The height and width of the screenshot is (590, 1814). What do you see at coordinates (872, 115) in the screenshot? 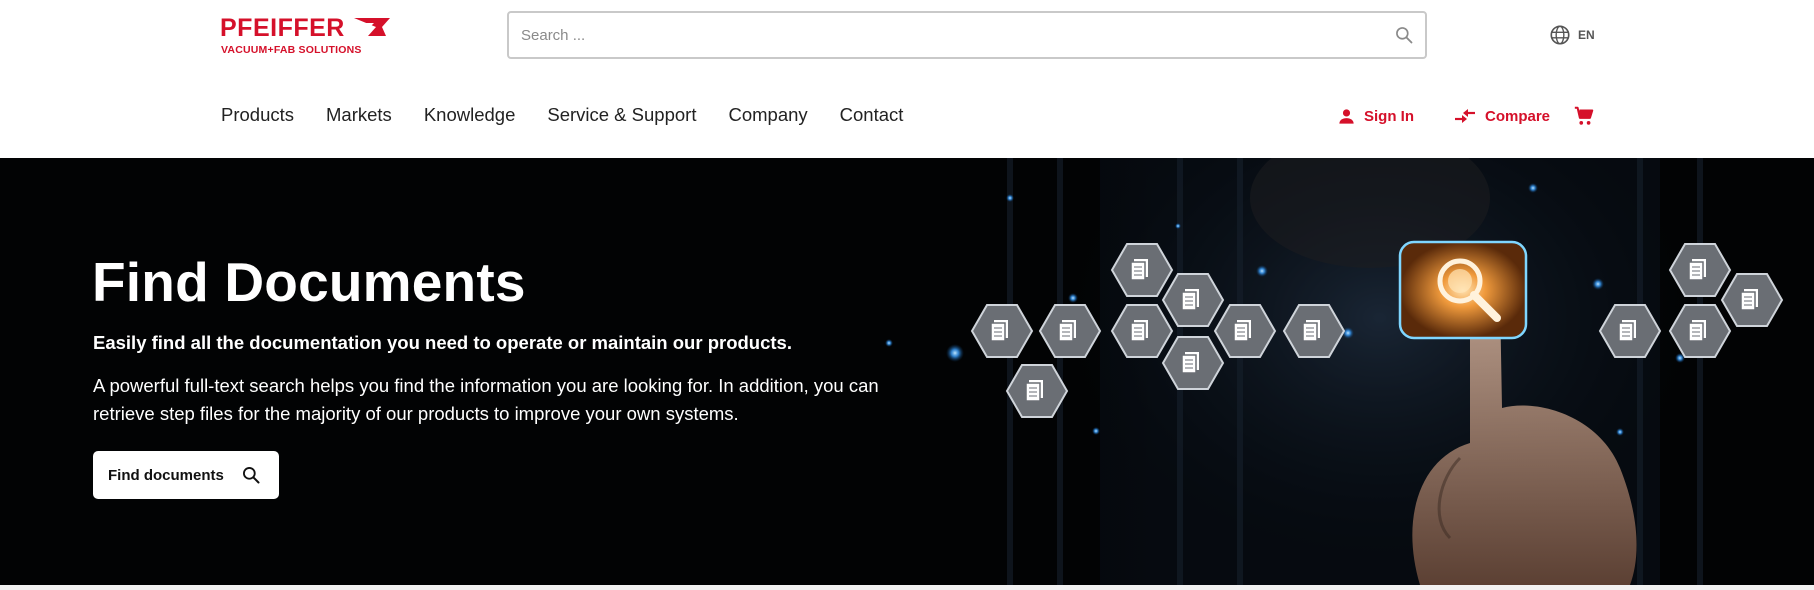
I see `nav-contact: Contact` at bounding box center [872, 115].